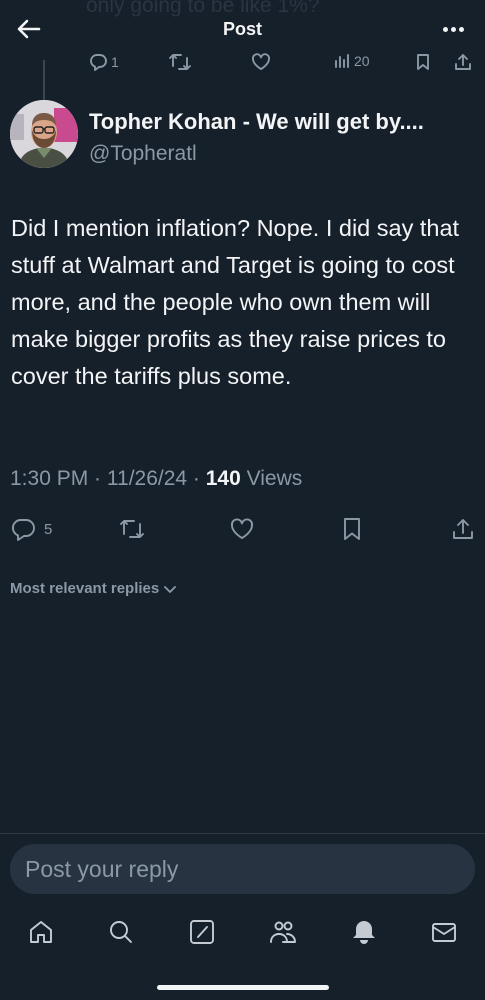  I want to click on chevron-down-icon, so click(170, 589).